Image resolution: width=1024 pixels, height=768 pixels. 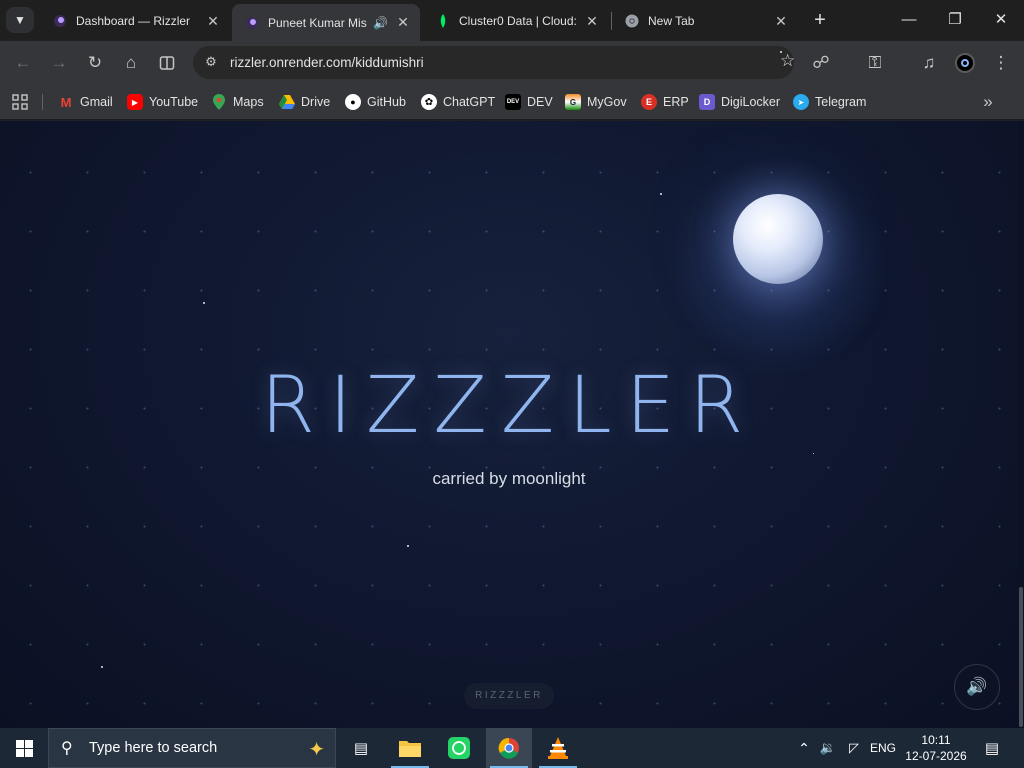 I want to click on bookmark-chatgpt: ✿ ChatGPT, so click(x=458, y=102).